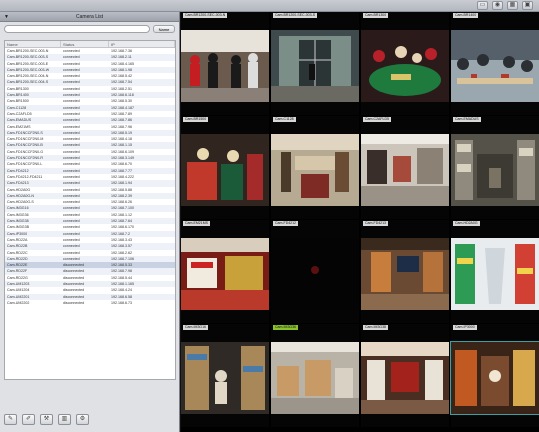 This screenshot has width=539, height=432. I want to click on camera-tile: Cam-HD2A0G, so click(495, 271).